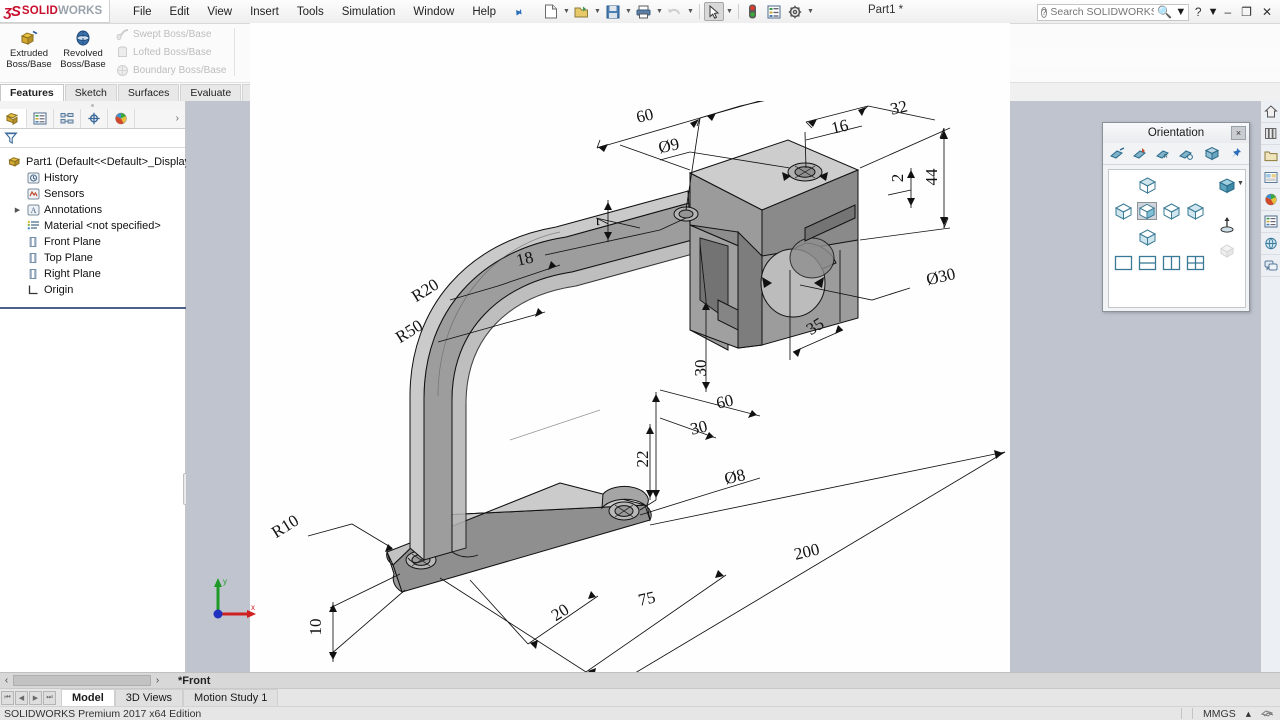  Describe the element at coordinates (17, 210) in the screenshot. I see `tree-expander: ▶` at that location.